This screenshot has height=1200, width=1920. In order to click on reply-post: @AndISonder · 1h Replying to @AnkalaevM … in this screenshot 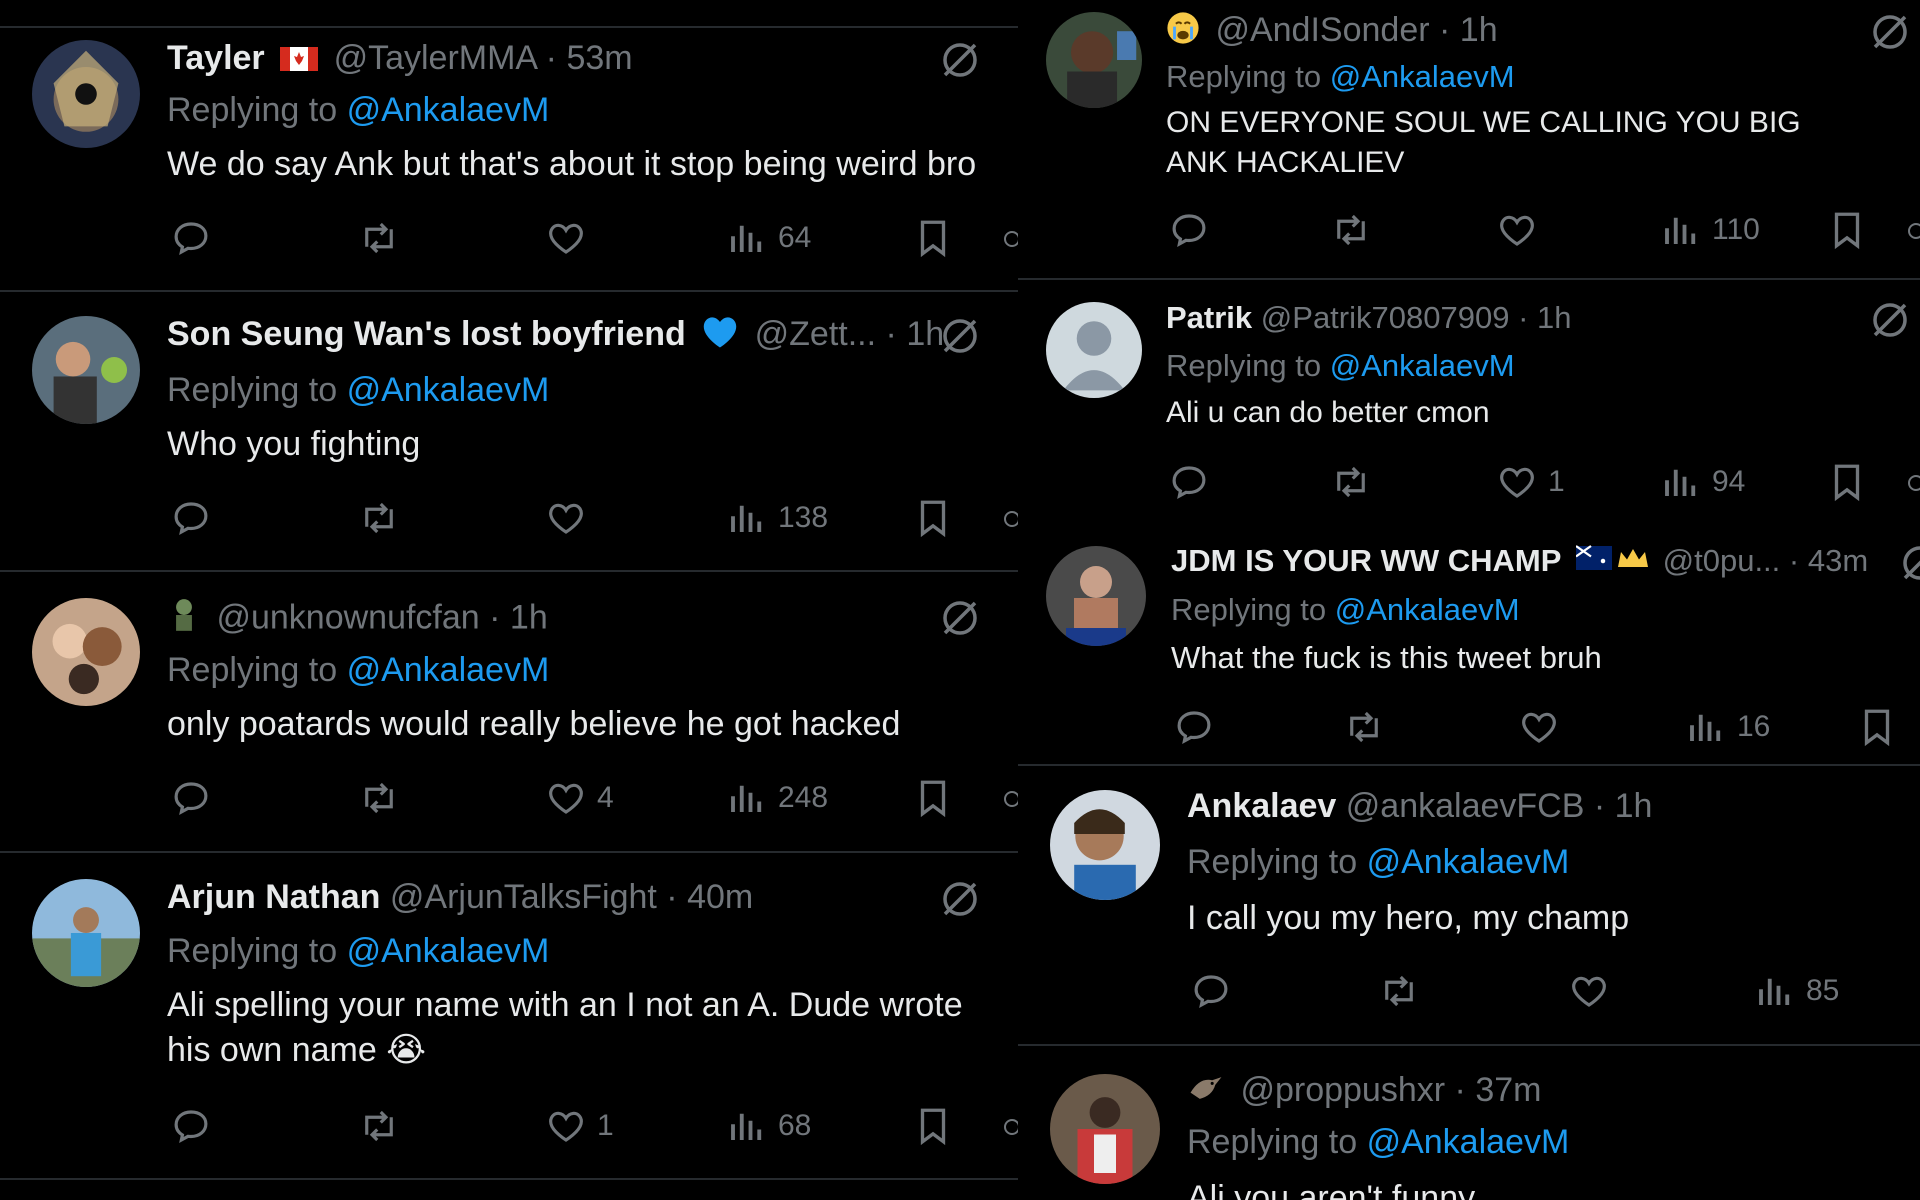, I will do `click(1469, 139)`.